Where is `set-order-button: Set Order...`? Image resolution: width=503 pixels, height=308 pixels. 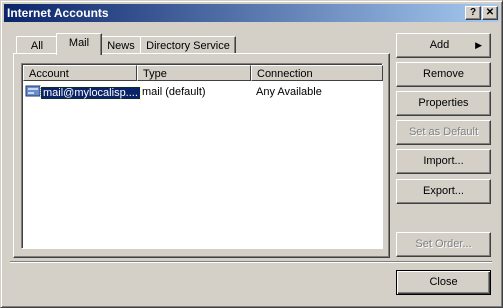
set-order-button: Set Order... is located at coordinates (443, 244).